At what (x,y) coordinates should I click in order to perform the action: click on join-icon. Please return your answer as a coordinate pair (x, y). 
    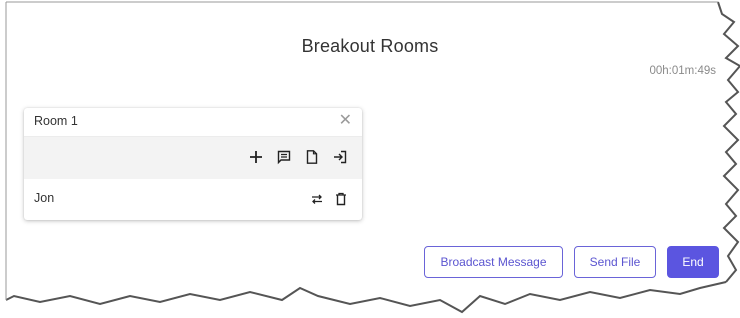
    Looking at the image, I should click on (340, 157).